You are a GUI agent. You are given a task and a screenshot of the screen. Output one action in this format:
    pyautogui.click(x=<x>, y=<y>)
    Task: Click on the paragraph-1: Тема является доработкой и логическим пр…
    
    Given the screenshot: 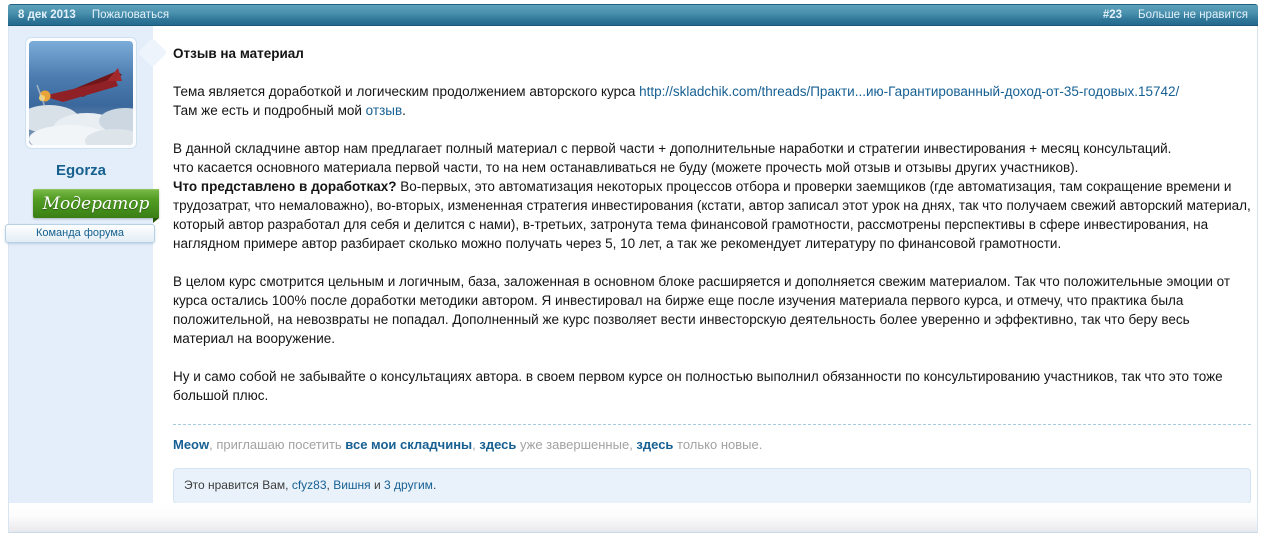 What is the action you would take?
    pyautogui.click(x=712, y=101)
    